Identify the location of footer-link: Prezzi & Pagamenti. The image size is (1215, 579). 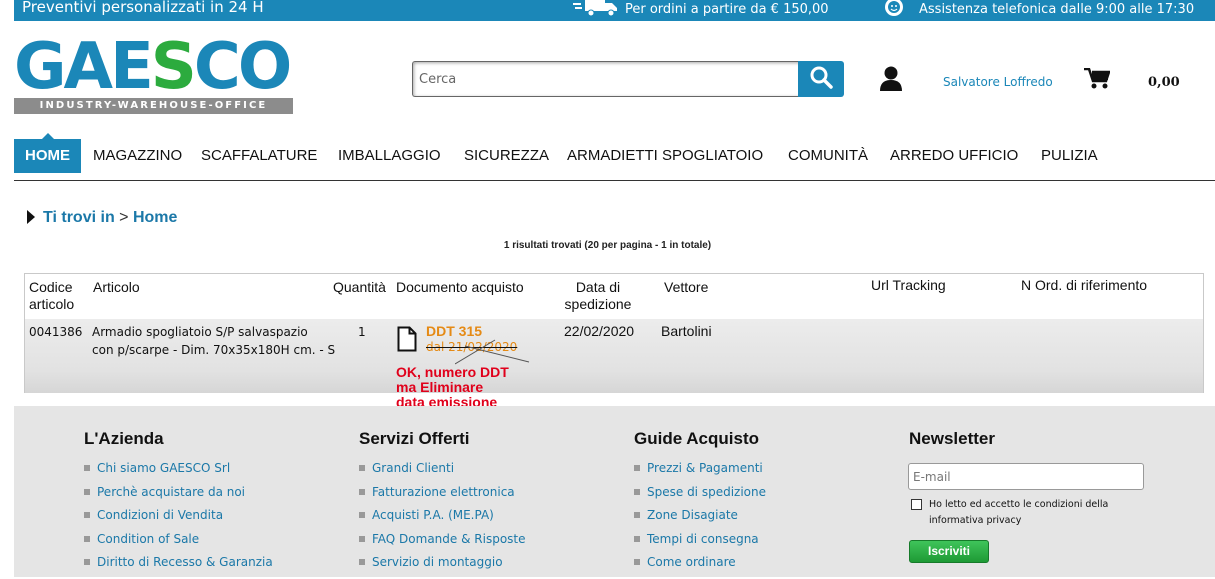
(700, 473).